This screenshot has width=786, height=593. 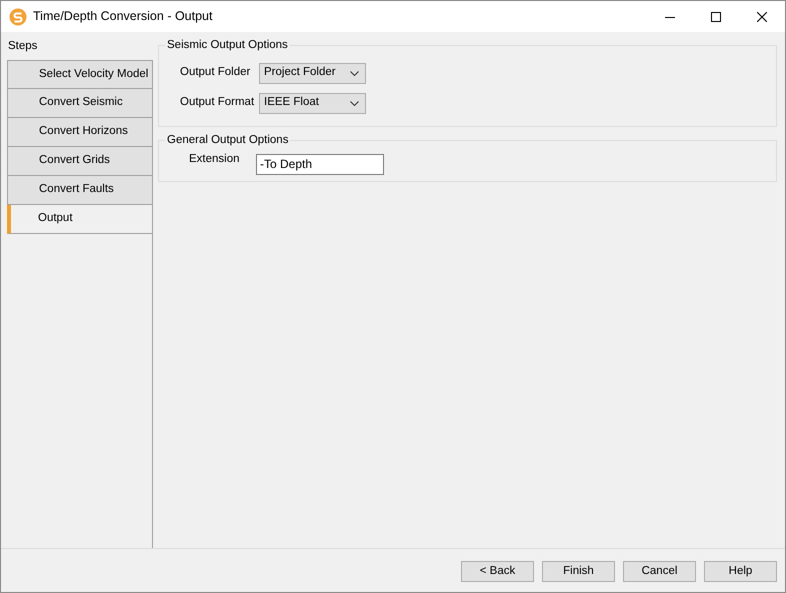 What do you see at coordinates (79, 190) in the screenshot?
I see `step-item: Convert Faults` at bounding box center [79, 190].